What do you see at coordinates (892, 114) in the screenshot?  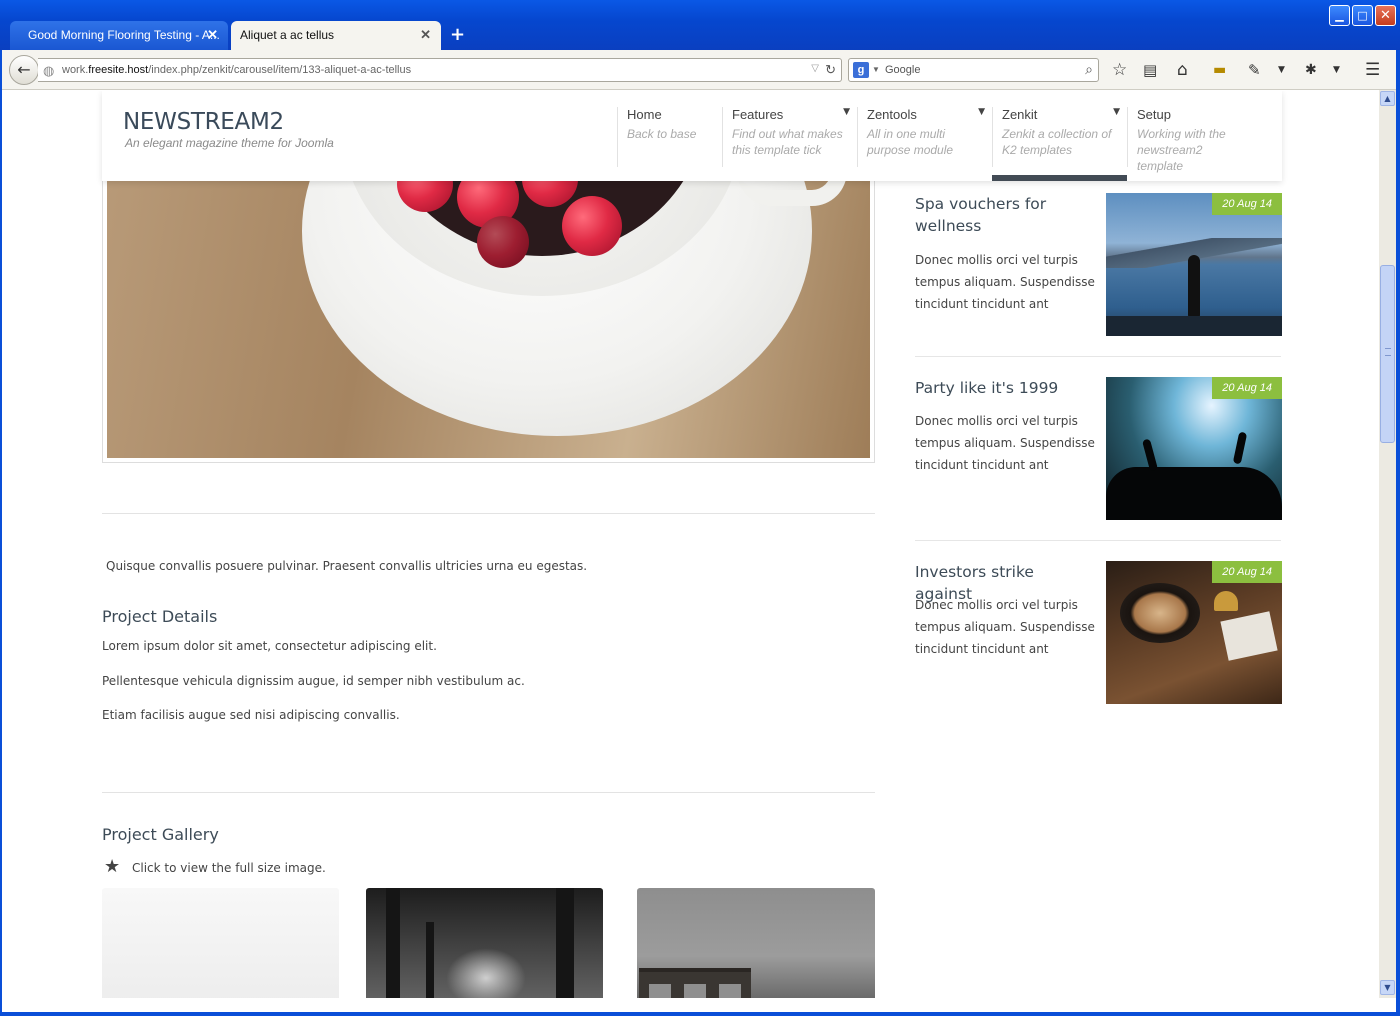 I see `menu-title: Zentools` at bounding box center [892, 114].